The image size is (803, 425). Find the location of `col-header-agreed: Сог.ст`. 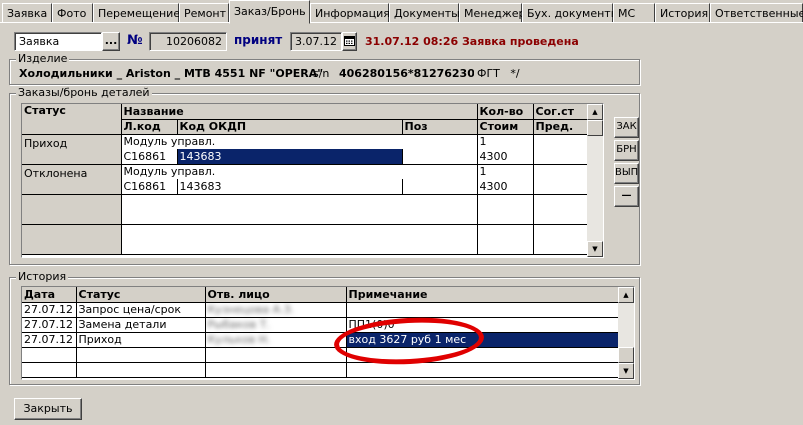

col-header-agreed: Сог.ст is located at coordinates (561, 112).